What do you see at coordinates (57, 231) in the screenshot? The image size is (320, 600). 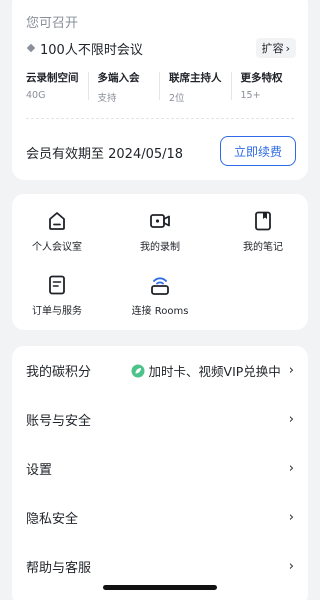 I see `shortcut-personal-room: 个人会议室` at bounding box center [57, 231].